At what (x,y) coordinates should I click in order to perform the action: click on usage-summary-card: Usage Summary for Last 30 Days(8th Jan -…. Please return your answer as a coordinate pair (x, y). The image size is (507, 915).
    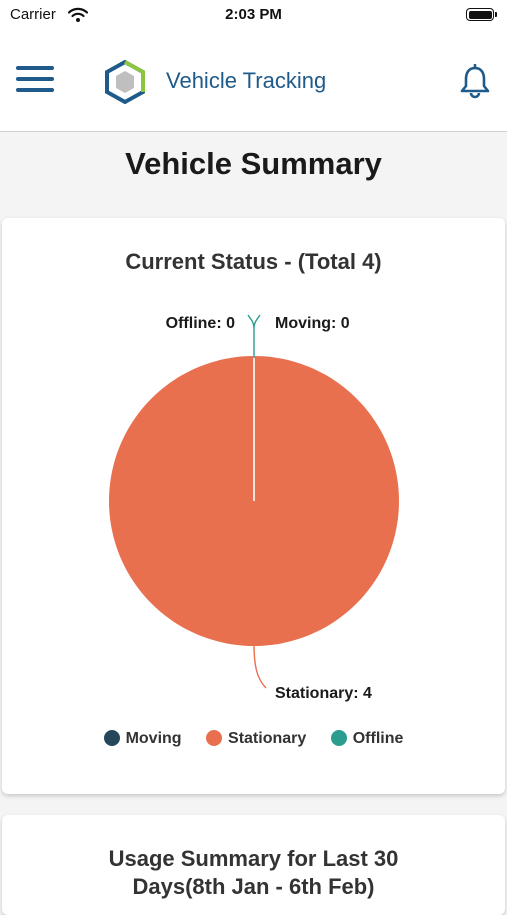
    Looking at the image, I should click on (253, 865).